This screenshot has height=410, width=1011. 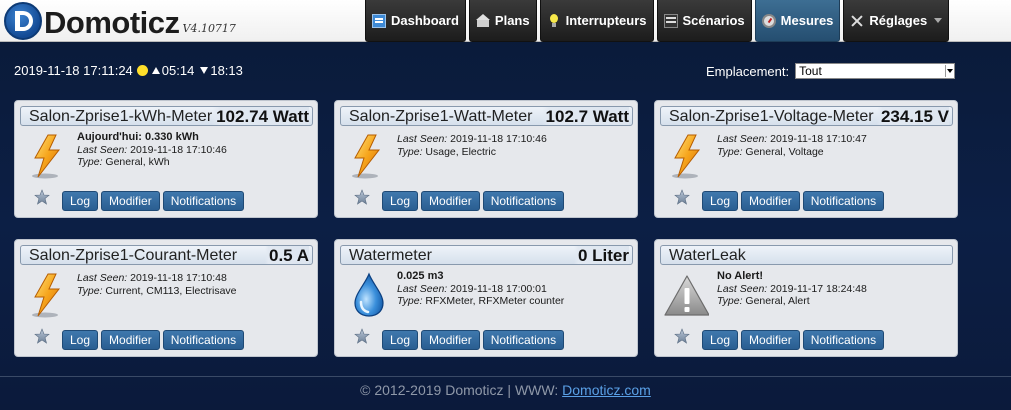 What do you see at coordinates (286, 255) in the screenshot?
I see `device-value: 0.5 A` at bounding box center [286, 255].